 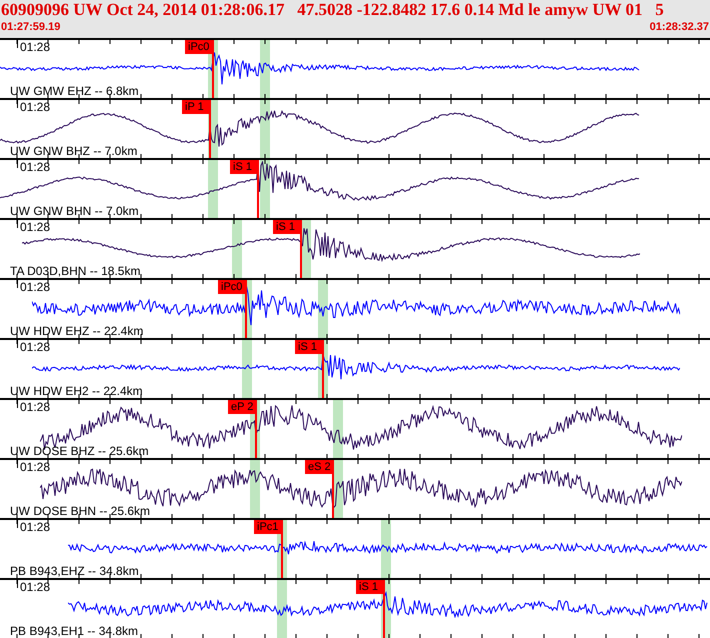 I want to click on station-label: UW GMW EHZ -- 6.8km, so click(x=74, y=91).